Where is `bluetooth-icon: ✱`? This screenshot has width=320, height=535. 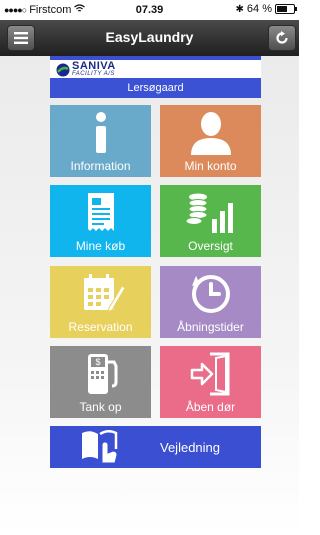 bluetooth-icon: ✱ is located at coordinates (239, 9).